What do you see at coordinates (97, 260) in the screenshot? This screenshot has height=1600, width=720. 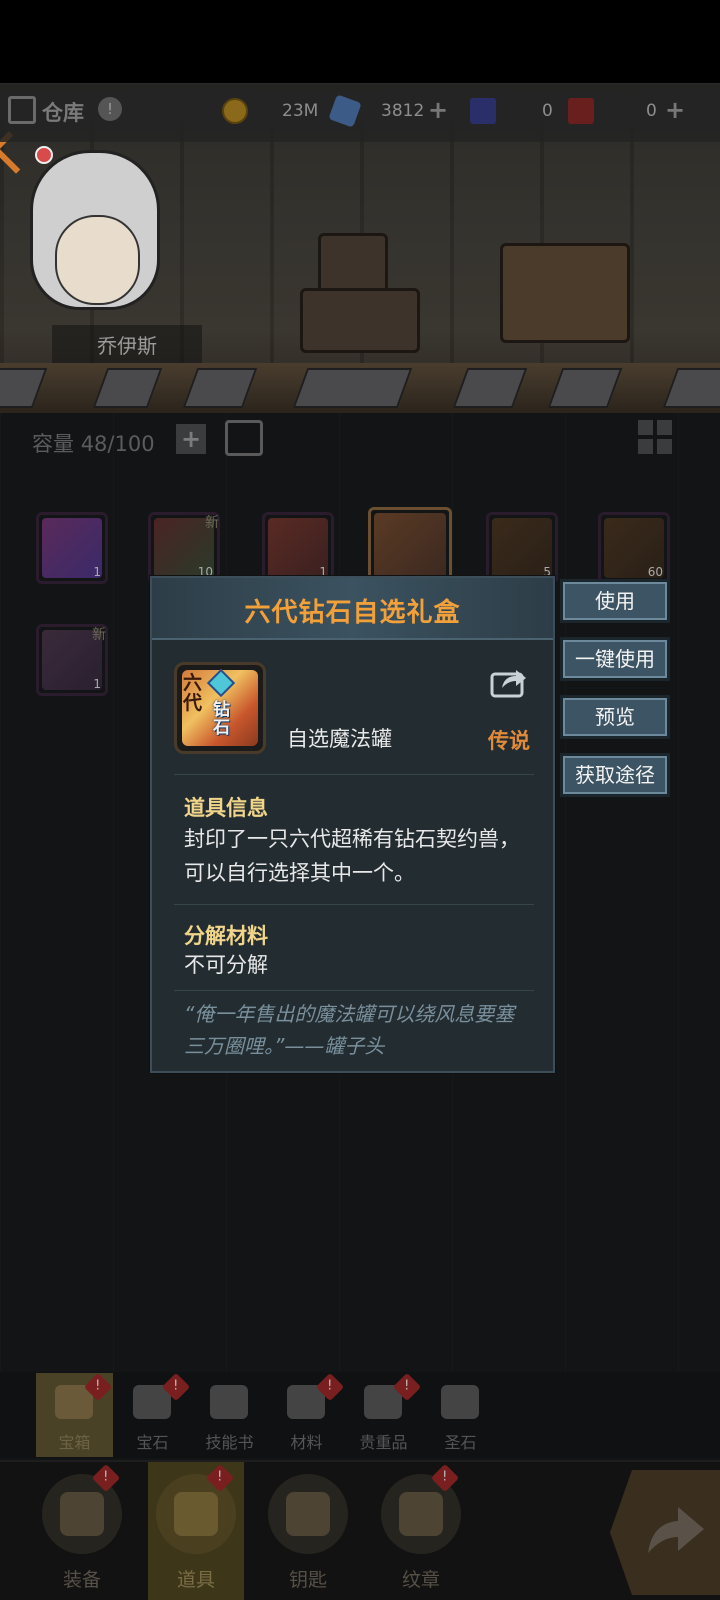 I see `hero-face` at bounding box center [97, 260].